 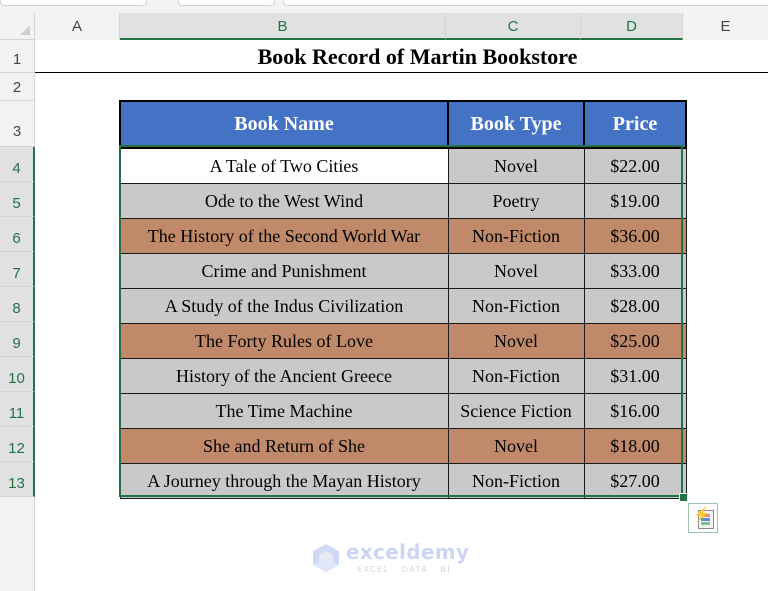 I want to click on quick-analysis-button: ⚡, so click(x=703, y=518).